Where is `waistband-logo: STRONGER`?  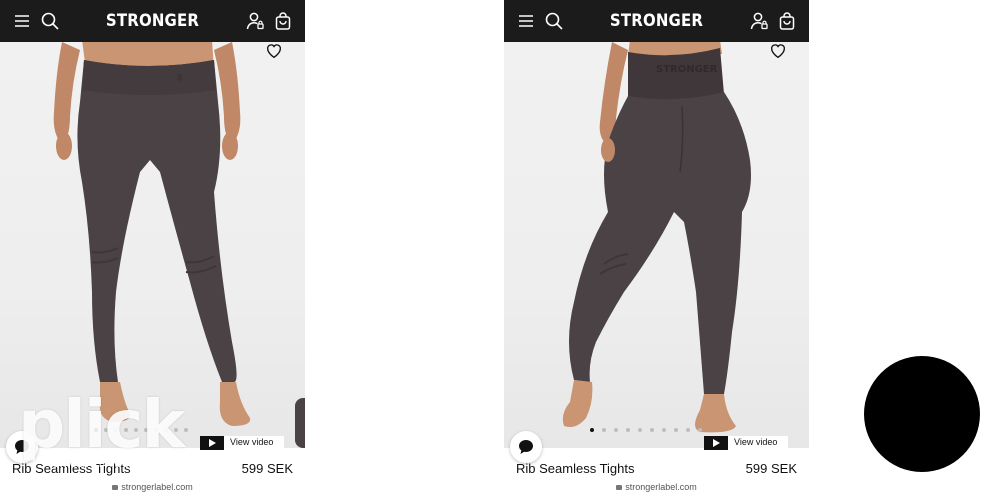 waistband-logo: STRONGER is located at coordinates (687, 69).